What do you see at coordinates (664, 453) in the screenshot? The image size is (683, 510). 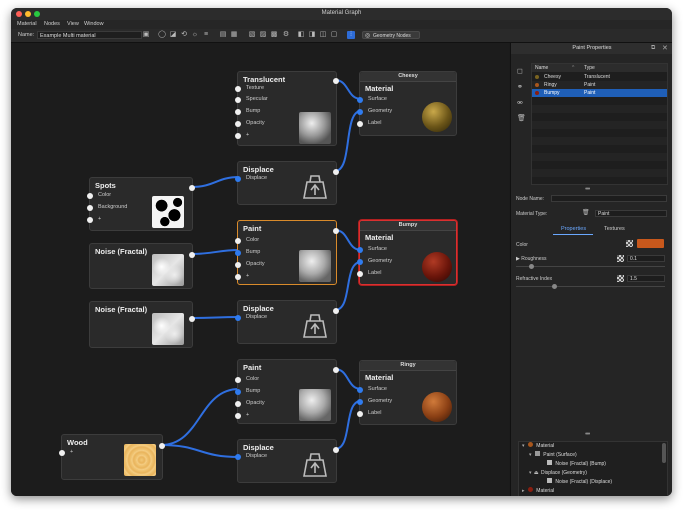 I see `tree-scrollbar` at bounding box center [664, 453].